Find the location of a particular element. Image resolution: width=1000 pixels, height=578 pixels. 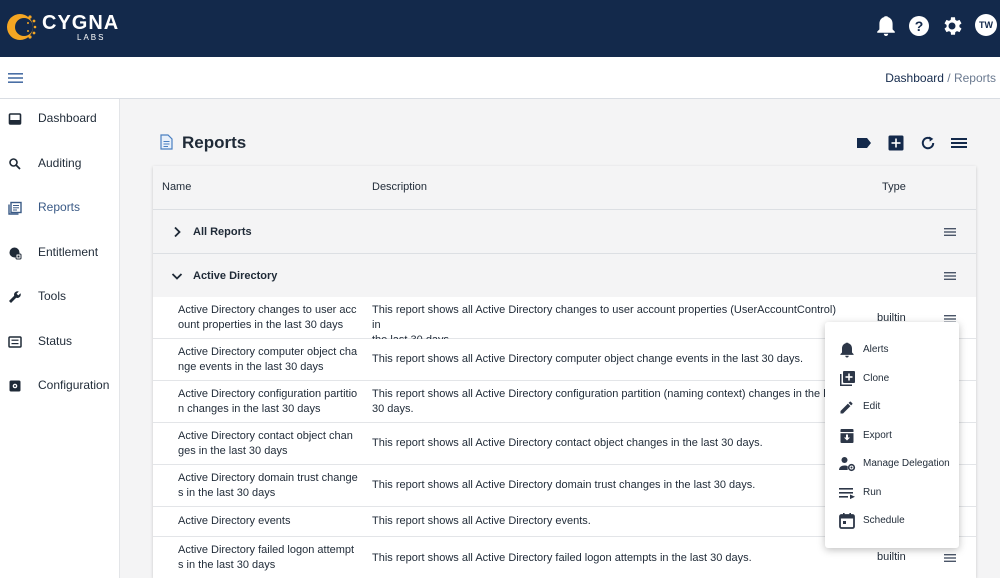

sidebar-item-dashboard: Dashboard is located at coordinates (60, 119).